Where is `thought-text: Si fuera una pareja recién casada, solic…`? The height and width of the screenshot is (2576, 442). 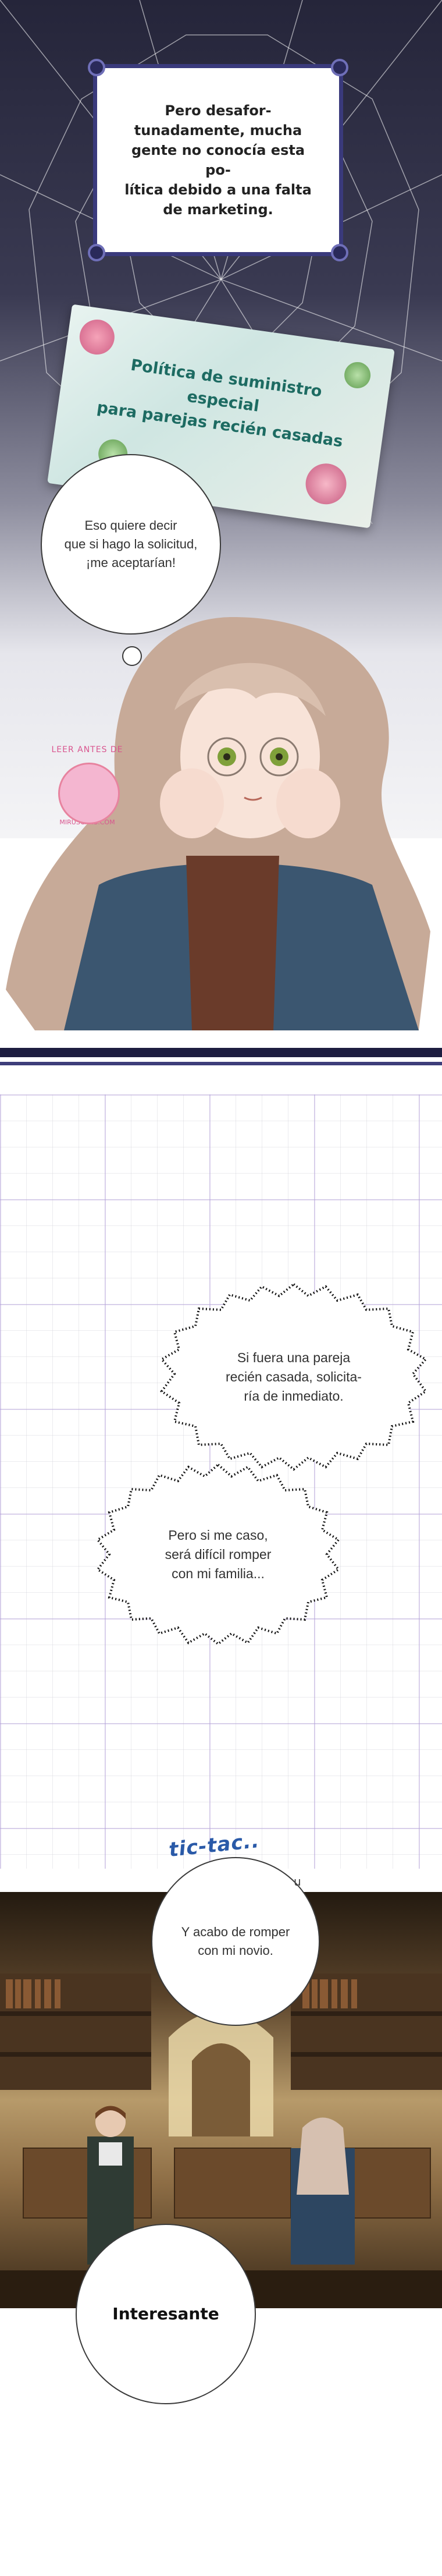 thought-text: Si fuera una pareja recién casada, solic… is located at coordinates (294, 1376).